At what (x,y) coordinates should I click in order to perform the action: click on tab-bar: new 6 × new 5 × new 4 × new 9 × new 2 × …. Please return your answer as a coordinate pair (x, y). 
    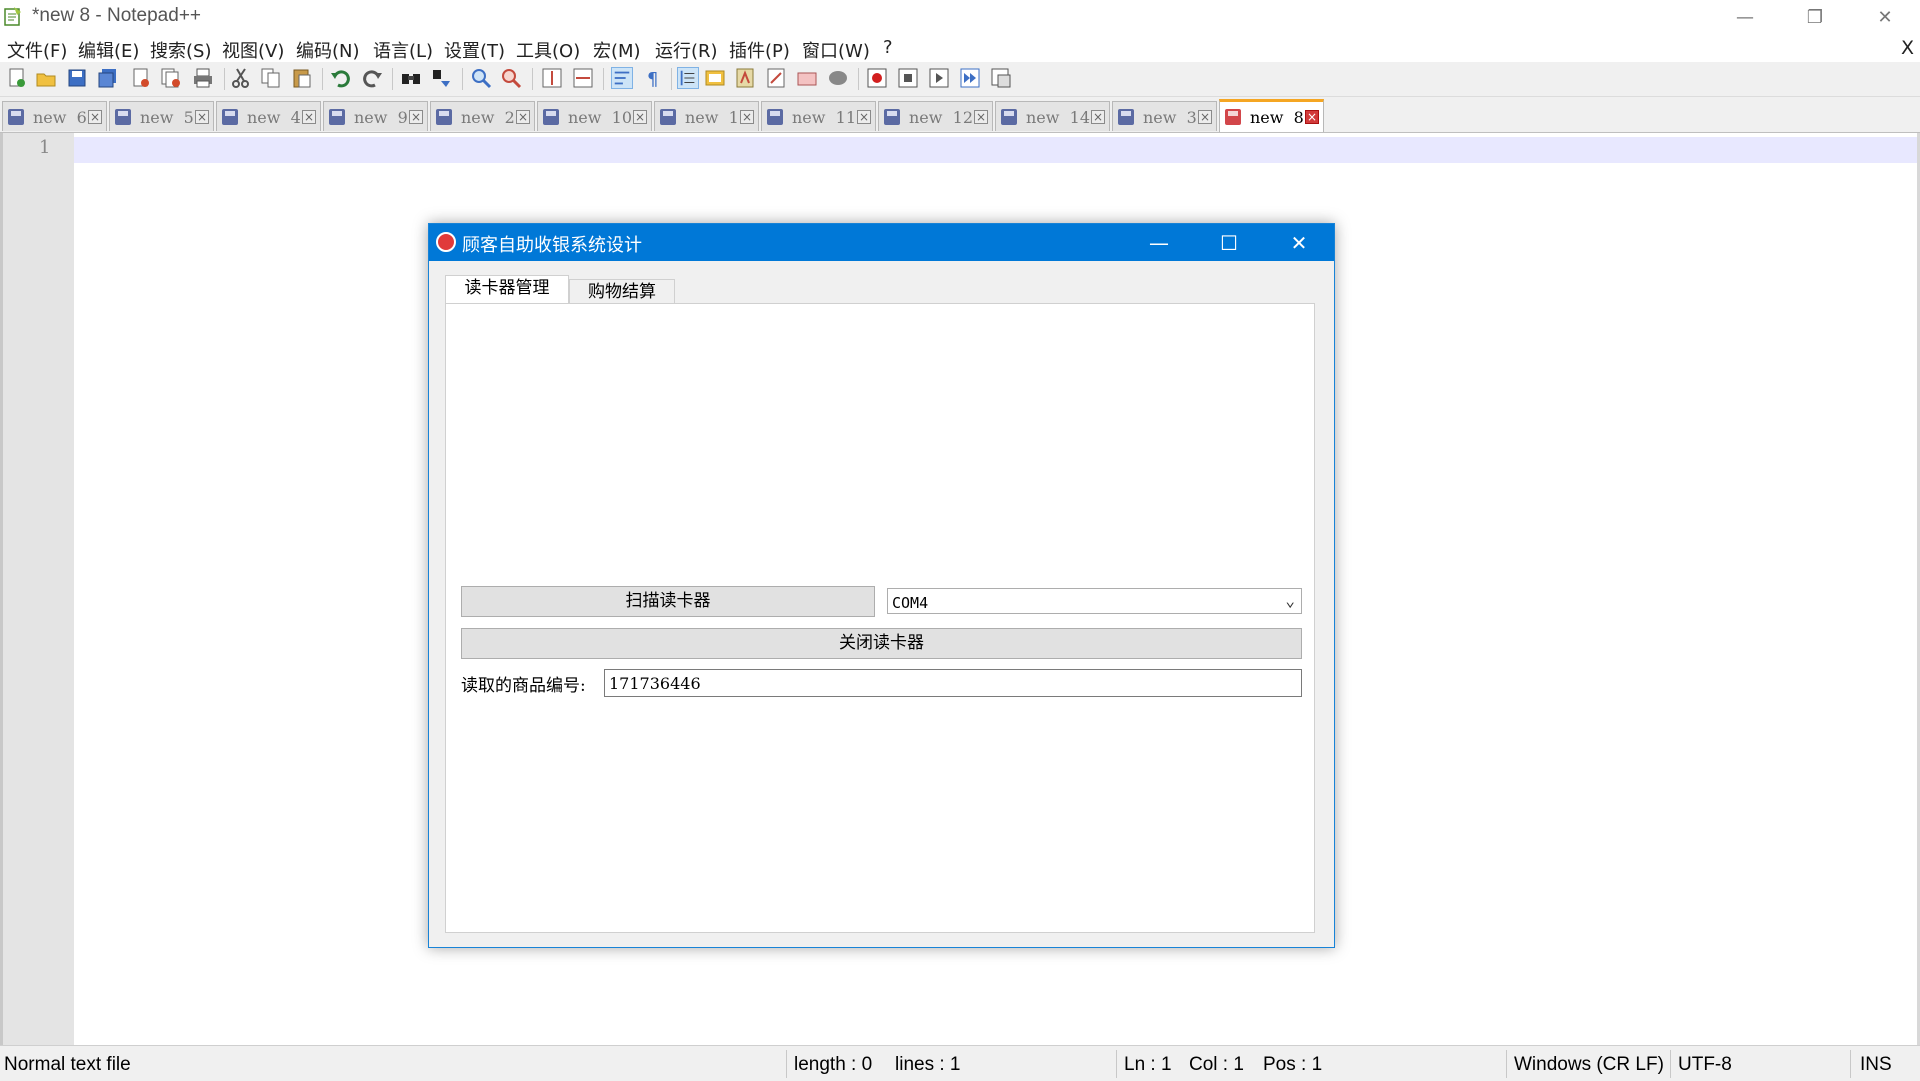
    Looking at the image, I should click on (960, 115).